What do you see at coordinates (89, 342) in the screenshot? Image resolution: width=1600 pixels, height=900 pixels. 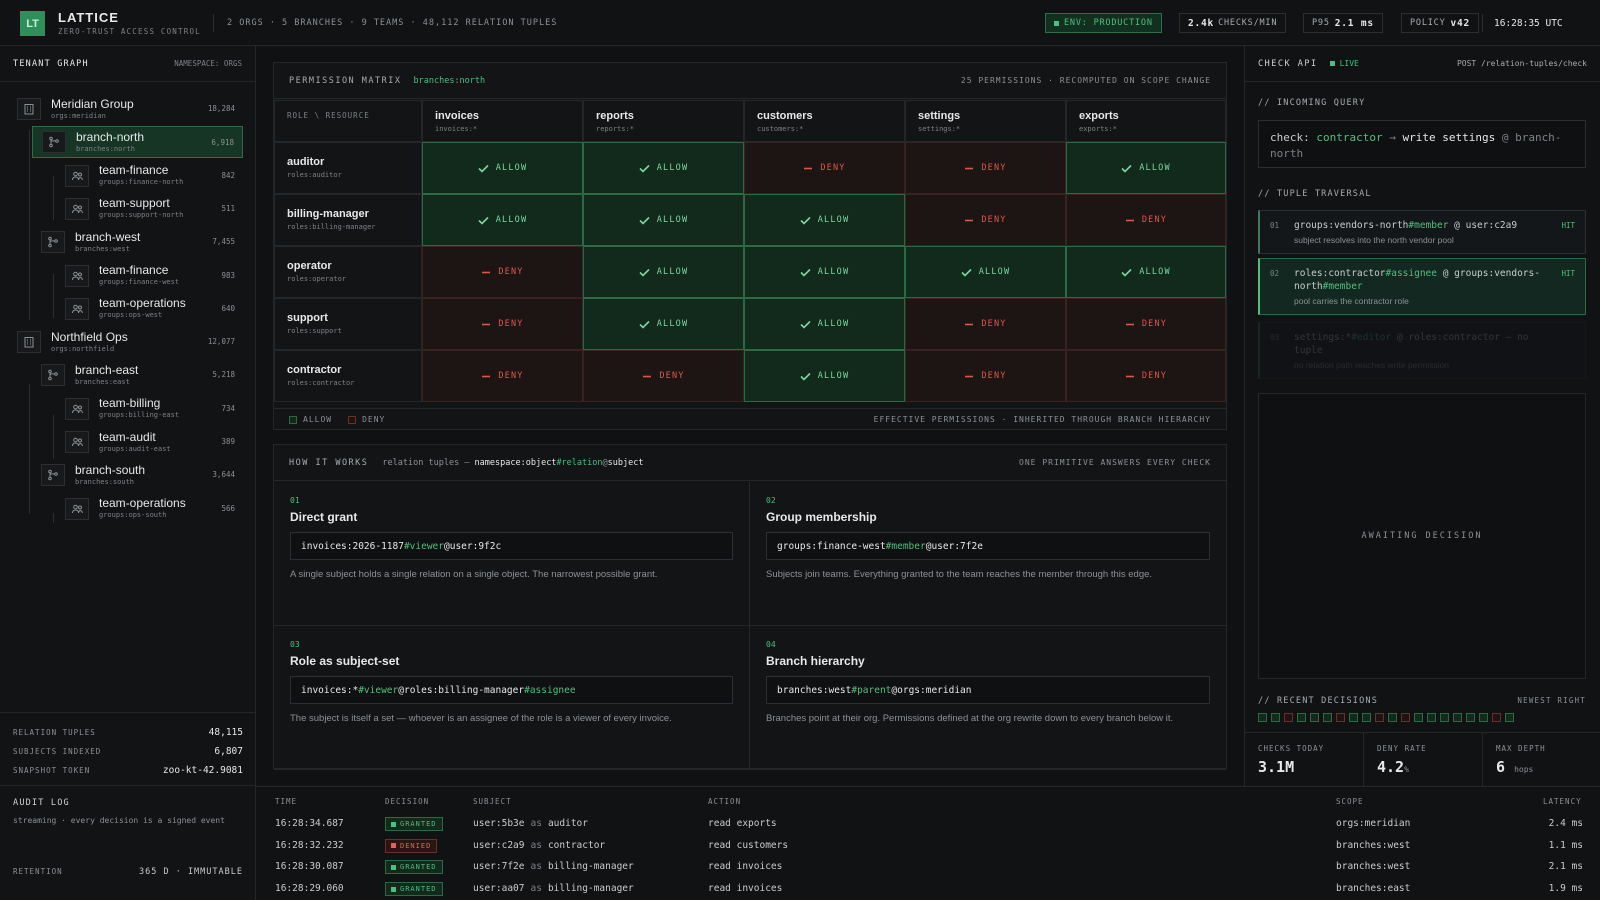 I see `tree-node-text: Northfield Ops orgs:northfield` at bounding box center [89, 342].